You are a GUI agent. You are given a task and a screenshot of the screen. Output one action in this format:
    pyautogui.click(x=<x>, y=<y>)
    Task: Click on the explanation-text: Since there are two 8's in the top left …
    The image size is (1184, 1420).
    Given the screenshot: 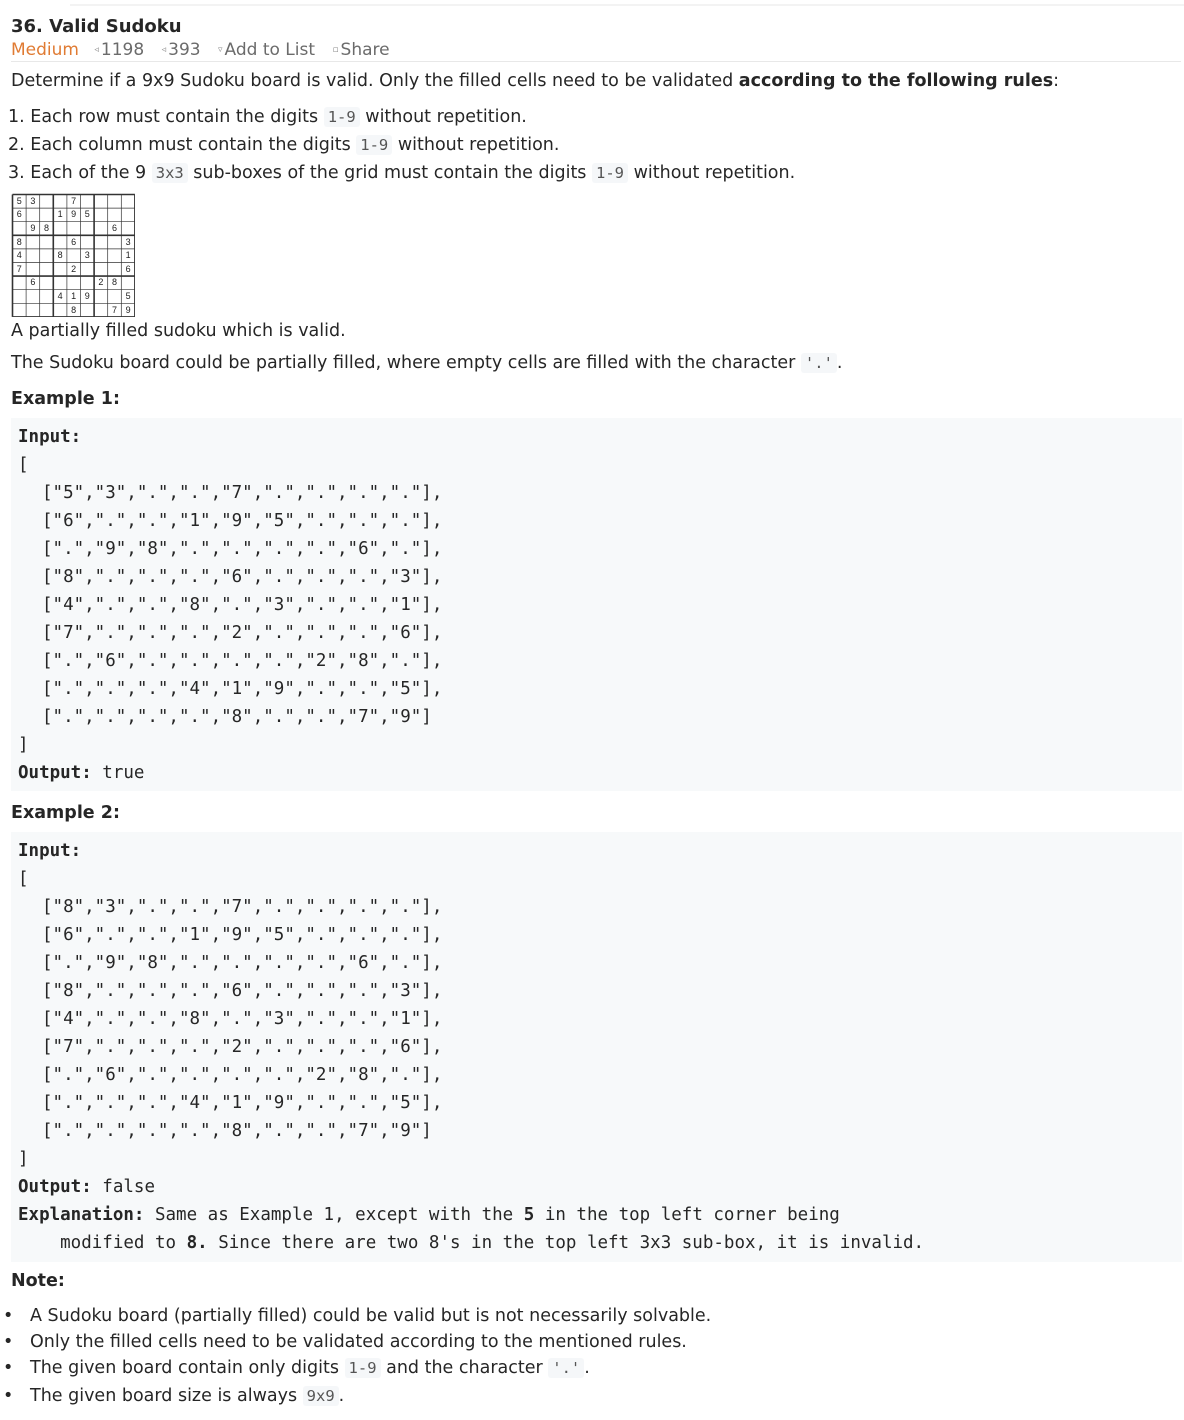 What is the action you would take?
    pyautogui.click(x=566, y=1243)
    